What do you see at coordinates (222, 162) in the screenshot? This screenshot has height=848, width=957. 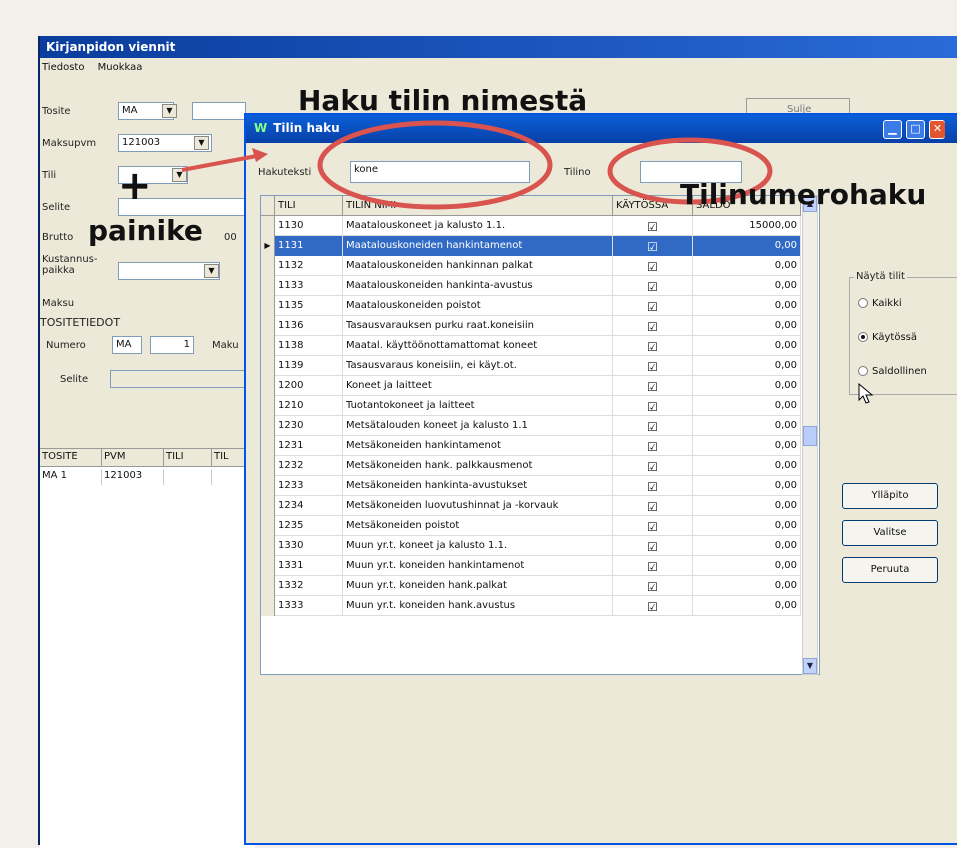 I see `annotation-arrow` at bounding box center [222, 162].